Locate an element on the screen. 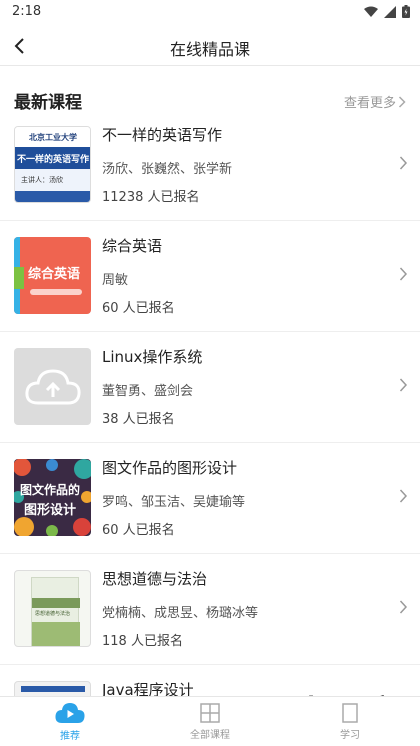  course-item: 图文作品的 图形设计 图文作品的图形设计 罗鸣、邹玉洁、吴婕瑜等 60 人已报名 is located at coordinates (210, 498).